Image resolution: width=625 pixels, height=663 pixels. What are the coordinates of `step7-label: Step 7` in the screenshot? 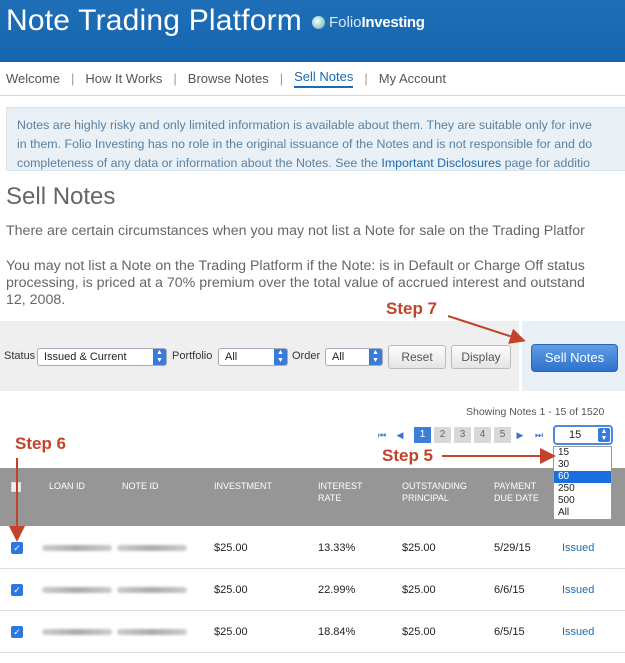 It's located at (412, 308).